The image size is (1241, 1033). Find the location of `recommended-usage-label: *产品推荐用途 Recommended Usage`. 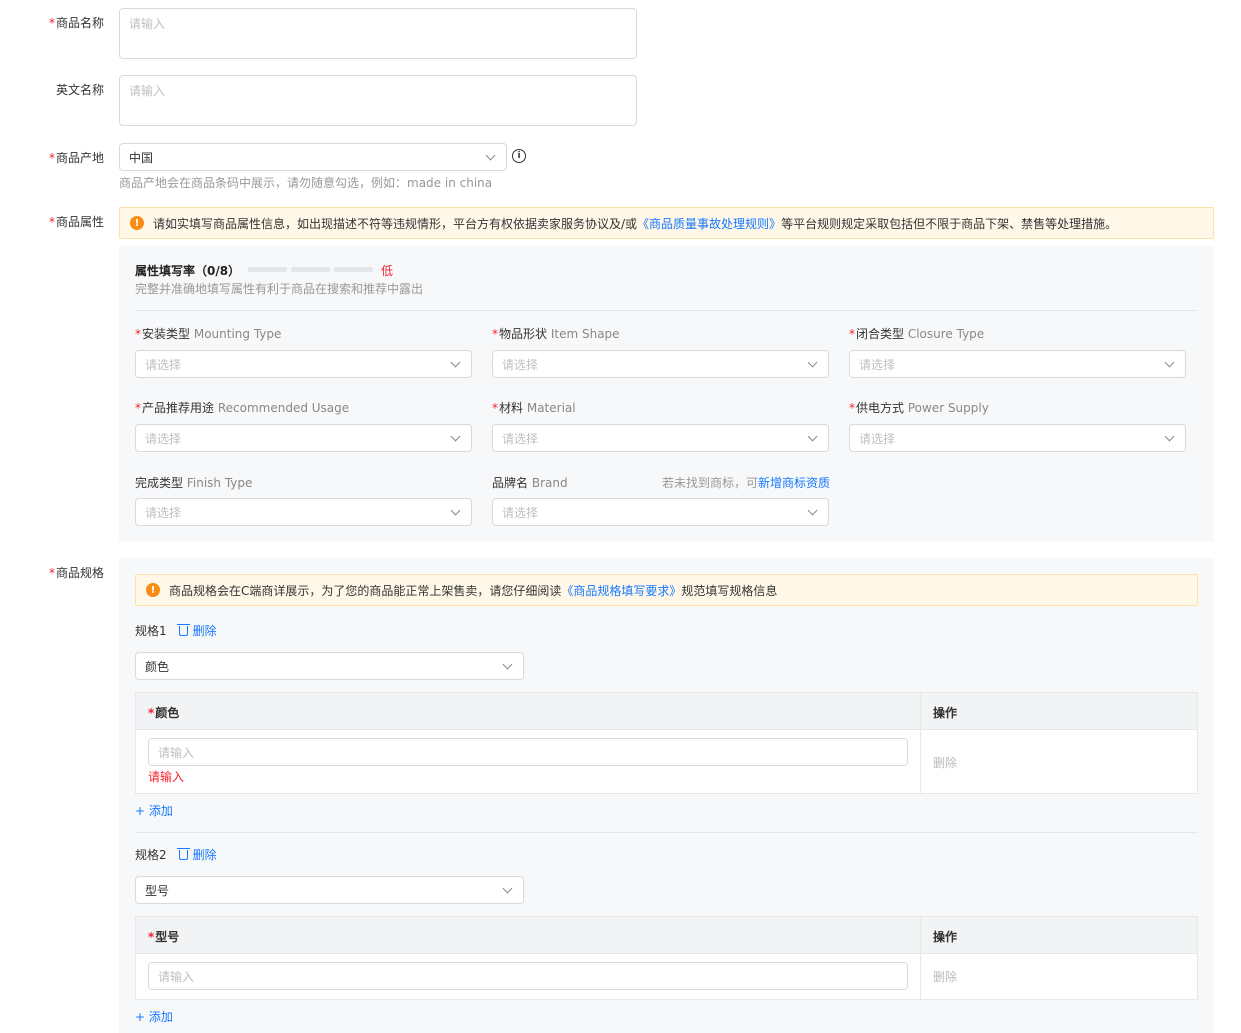

recommended-usage-label: *产品推荐用途 Recommended Usage is located at coordinates (242, 408).